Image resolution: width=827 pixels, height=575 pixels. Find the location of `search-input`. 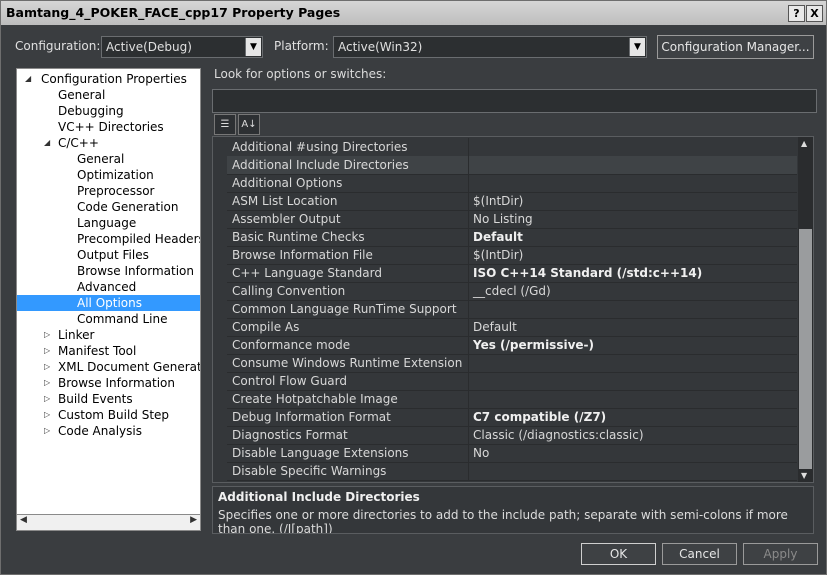

search-input is located at coordinates (514, 101).